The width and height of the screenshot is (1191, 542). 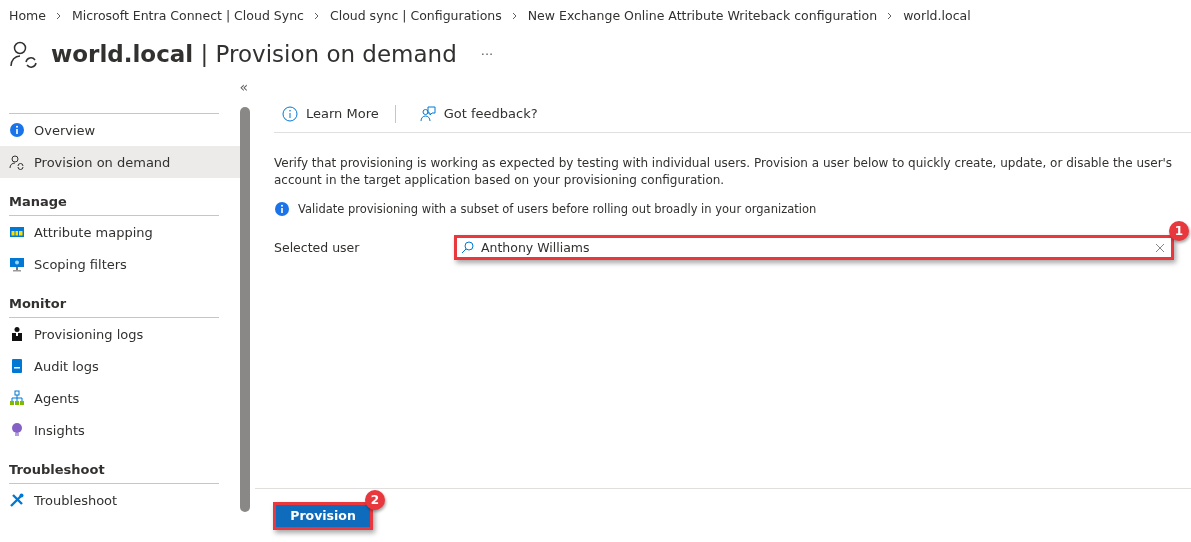 What do you see at coordinates (245, 309) in the screenshot?
I see `scrollbar-thumb` at bounding box center [245, 309].